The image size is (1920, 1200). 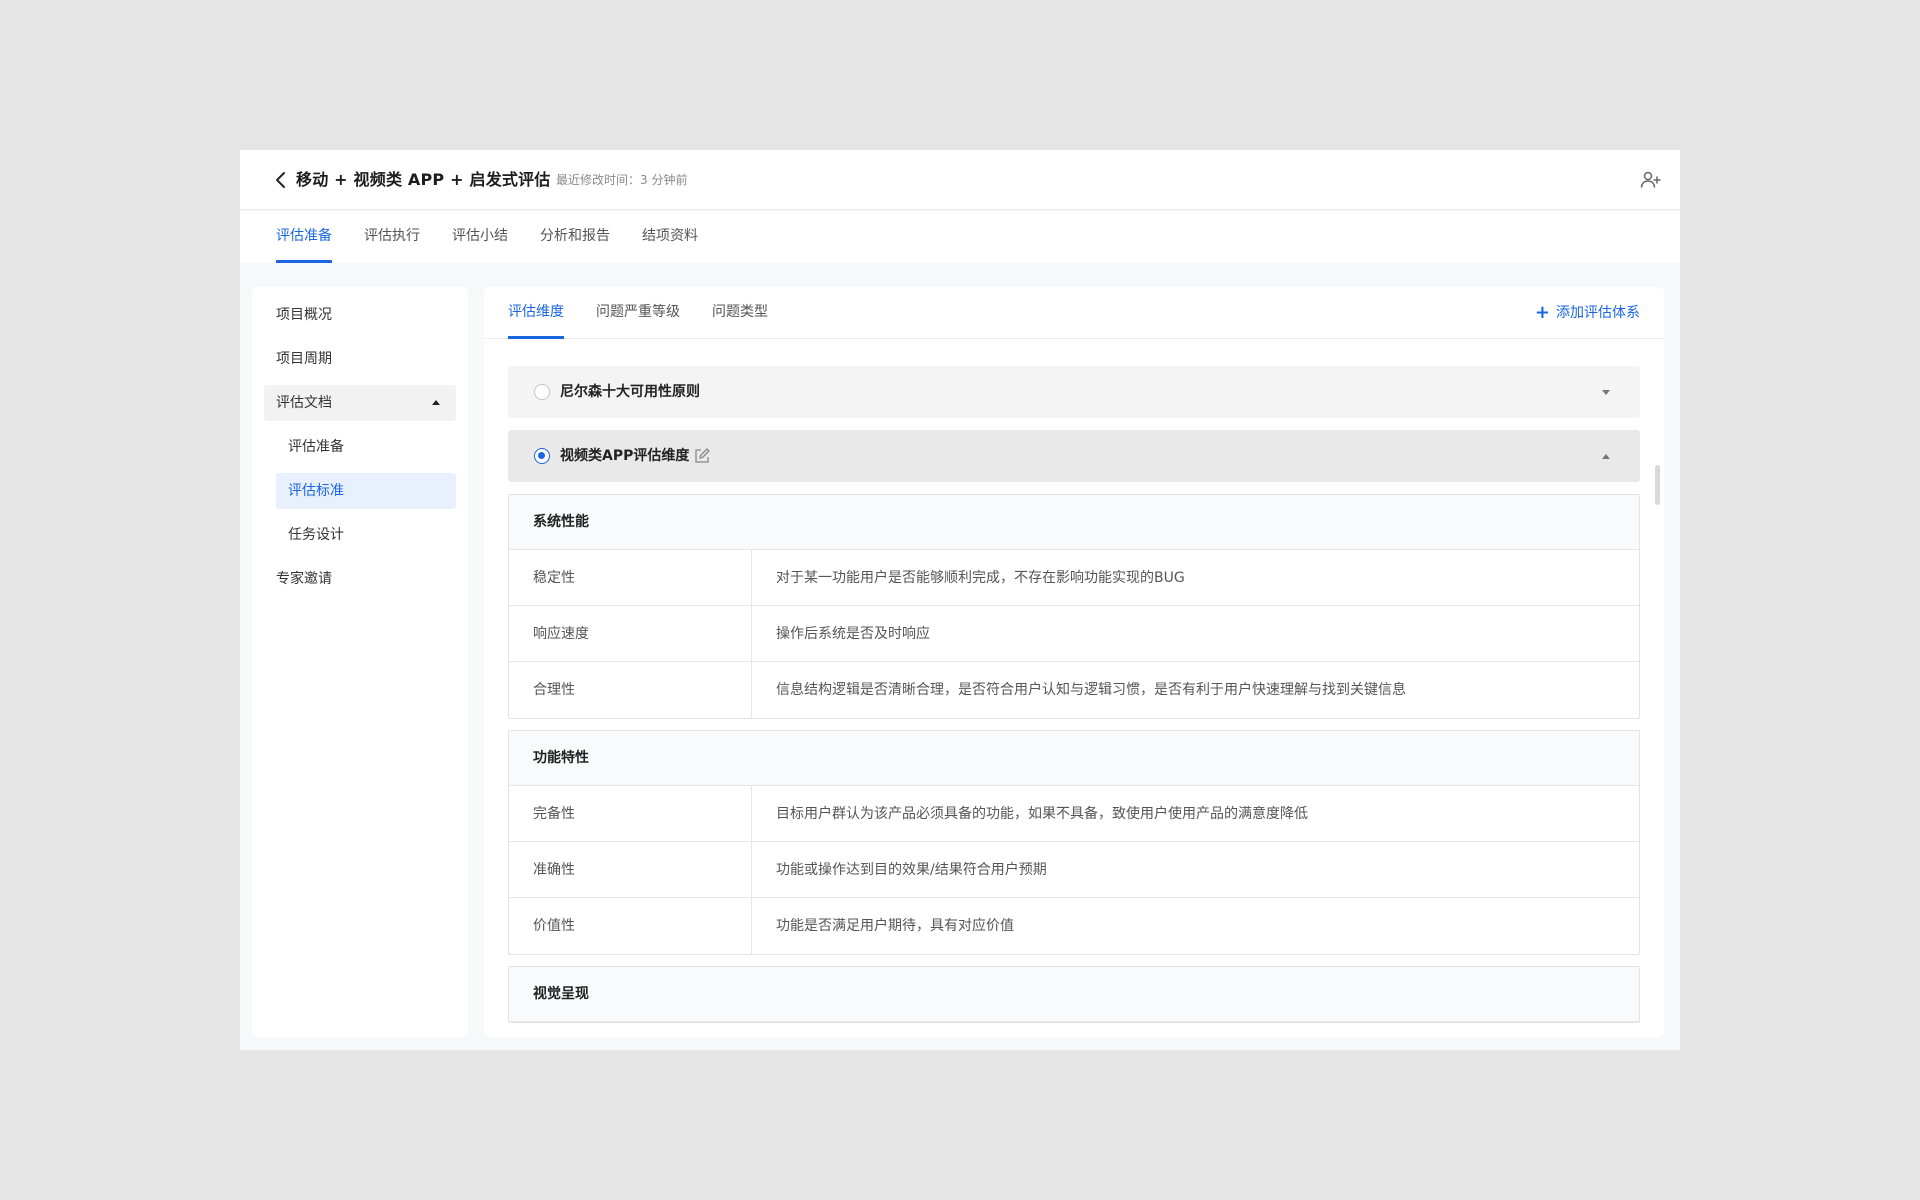 I want to click on table-row: 准确性 功能或操作达到目的效果/结果符合用户预期, so click(x=1074, y=870).